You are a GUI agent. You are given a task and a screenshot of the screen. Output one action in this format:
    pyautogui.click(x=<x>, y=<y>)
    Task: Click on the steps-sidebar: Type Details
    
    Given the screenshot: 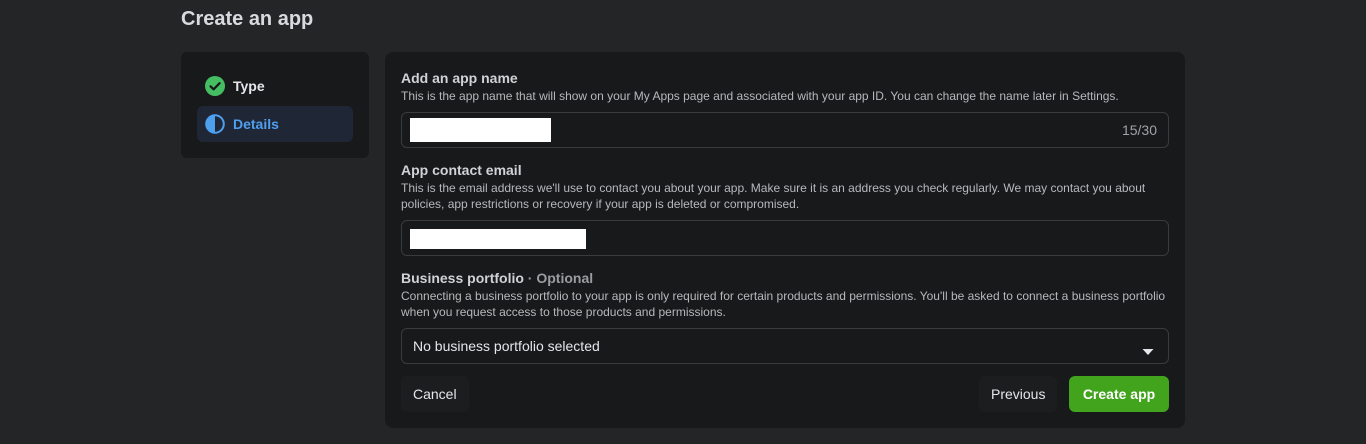 What is the action you would take?
    pyautogui.click(x=275, y=105)
    